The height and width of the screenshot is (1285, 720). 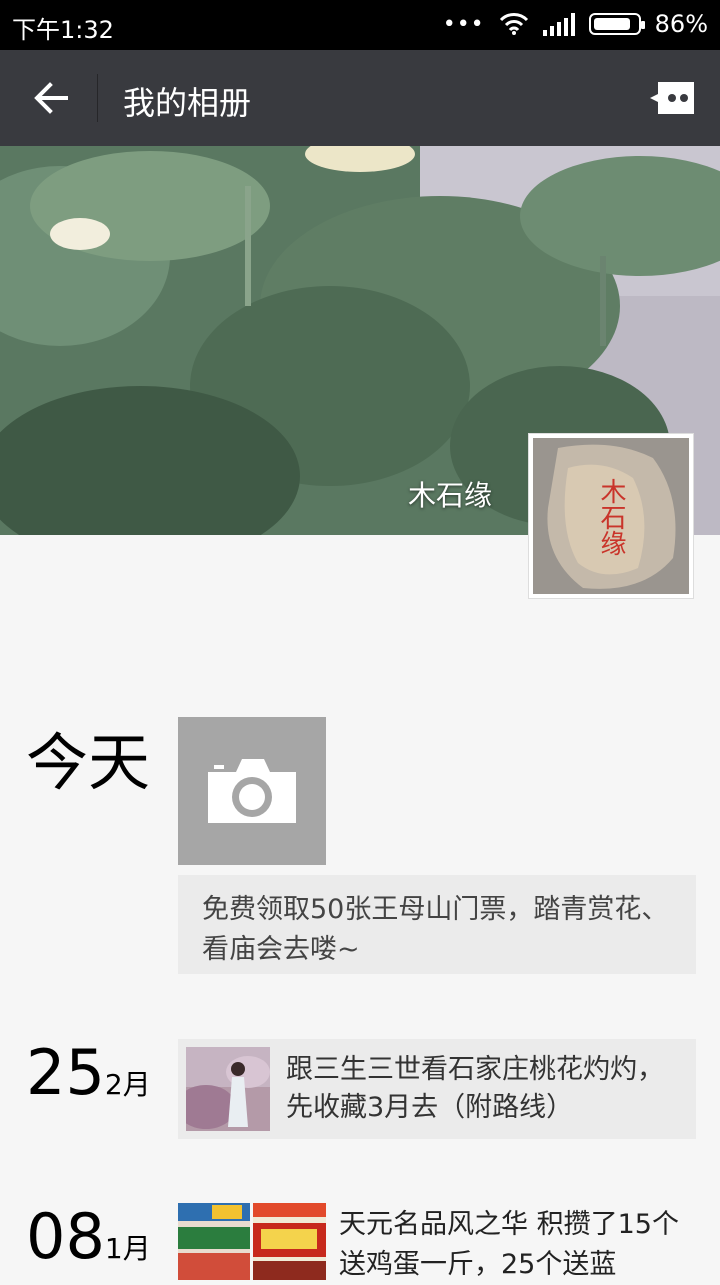 I want to click on camera-icon, so click(x=252, y=791).